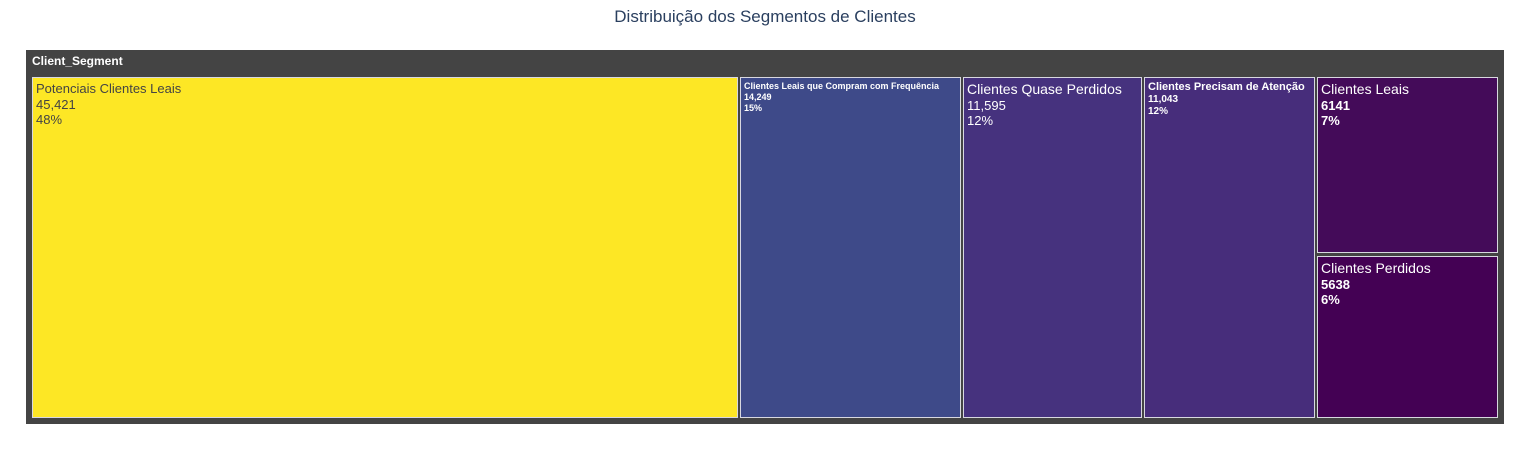 This screenshot has width=1530, height=450. Describe the element at coordinates (1407, 337) in the screenshot. I see `treemap-tile: Clientes Perdidos 5638 6%` at that location.